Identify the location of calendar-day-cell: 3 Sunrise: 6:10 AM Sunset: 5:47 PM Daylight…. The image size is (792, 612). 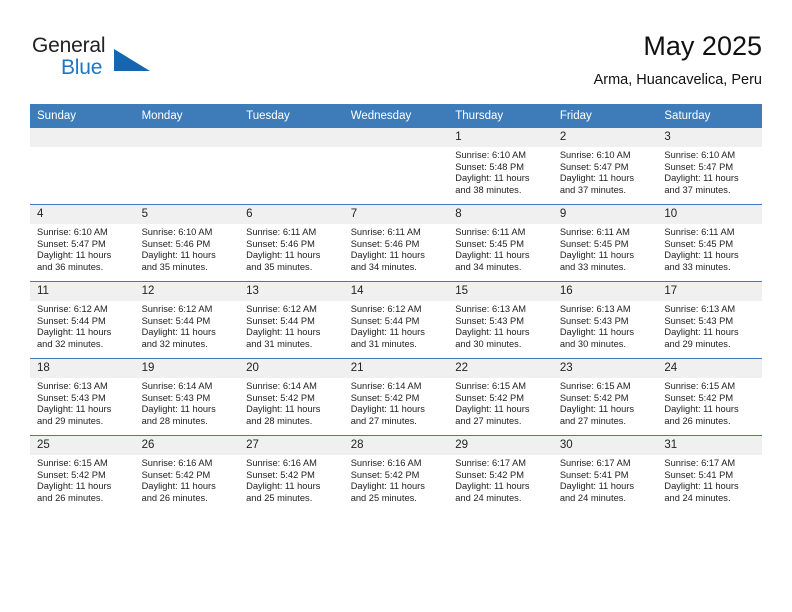
(709, 166).